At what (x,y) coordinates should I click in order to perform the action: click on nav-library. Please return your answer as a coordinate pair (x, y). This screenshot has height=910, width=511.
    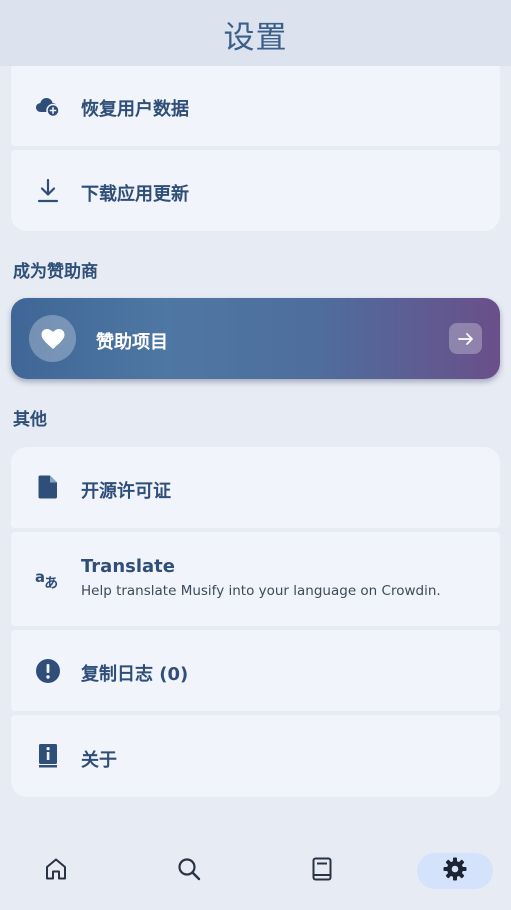
    Looking at the image, I should click on (322, 871).